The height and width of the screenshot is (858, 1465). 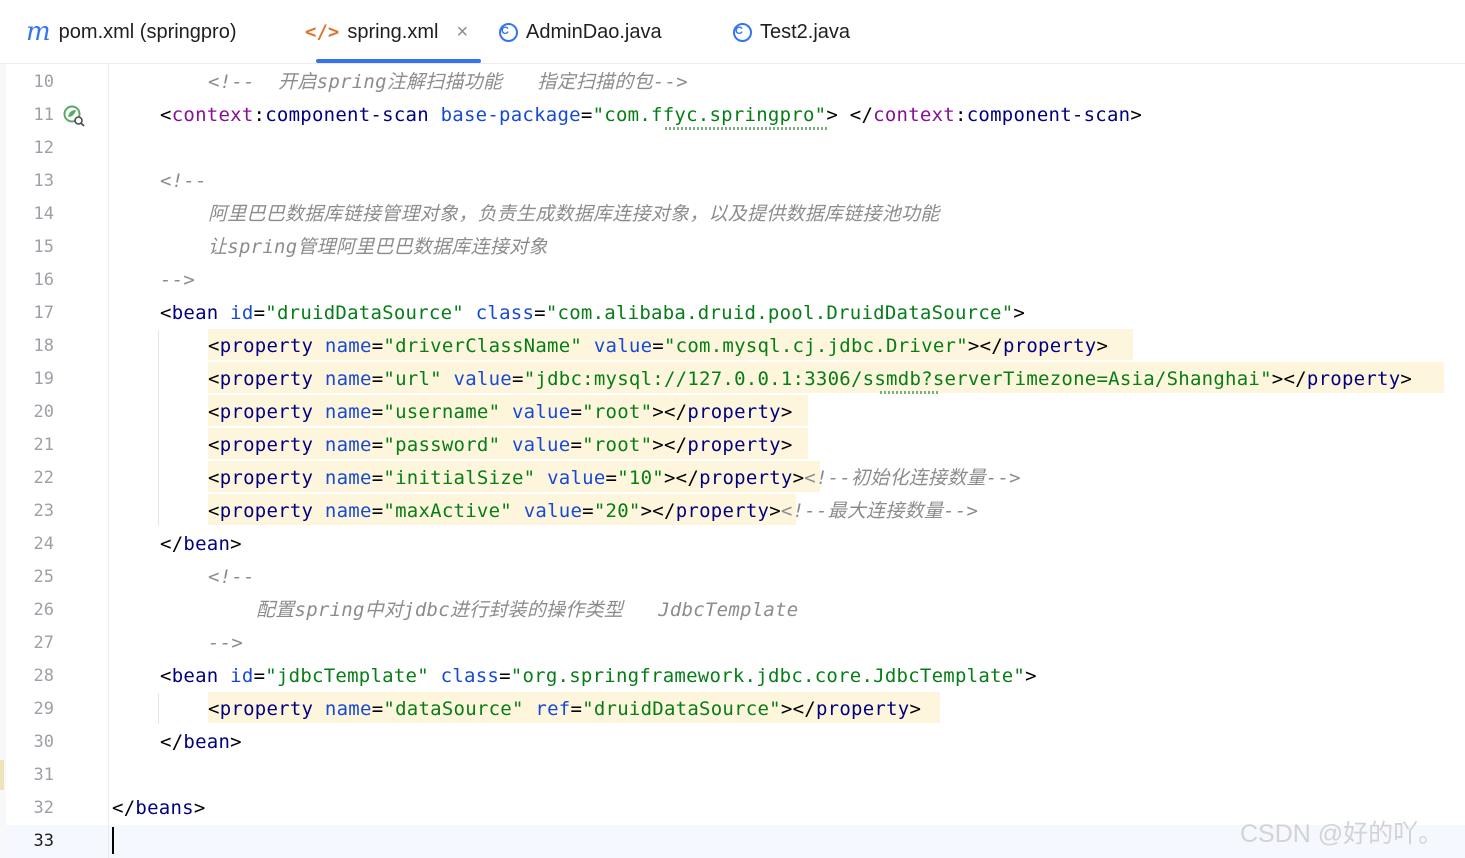 I want to click on line-number: 26, so click(x=43, y=610).